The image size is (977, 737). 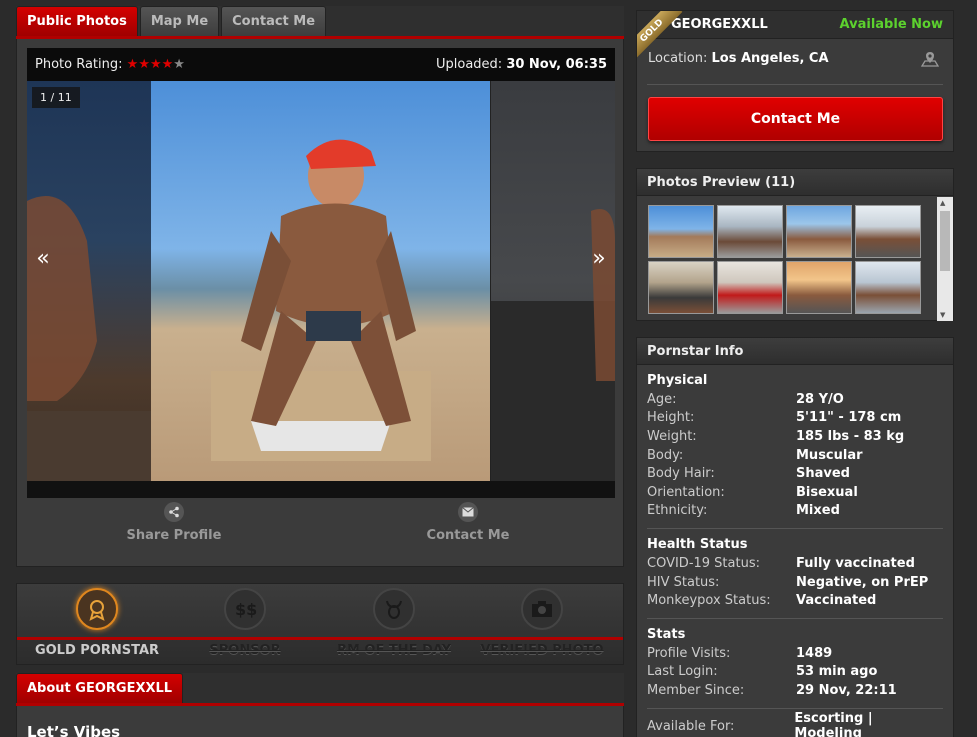 I want to click on info-key: Weight:, so click(x=672, y=436).